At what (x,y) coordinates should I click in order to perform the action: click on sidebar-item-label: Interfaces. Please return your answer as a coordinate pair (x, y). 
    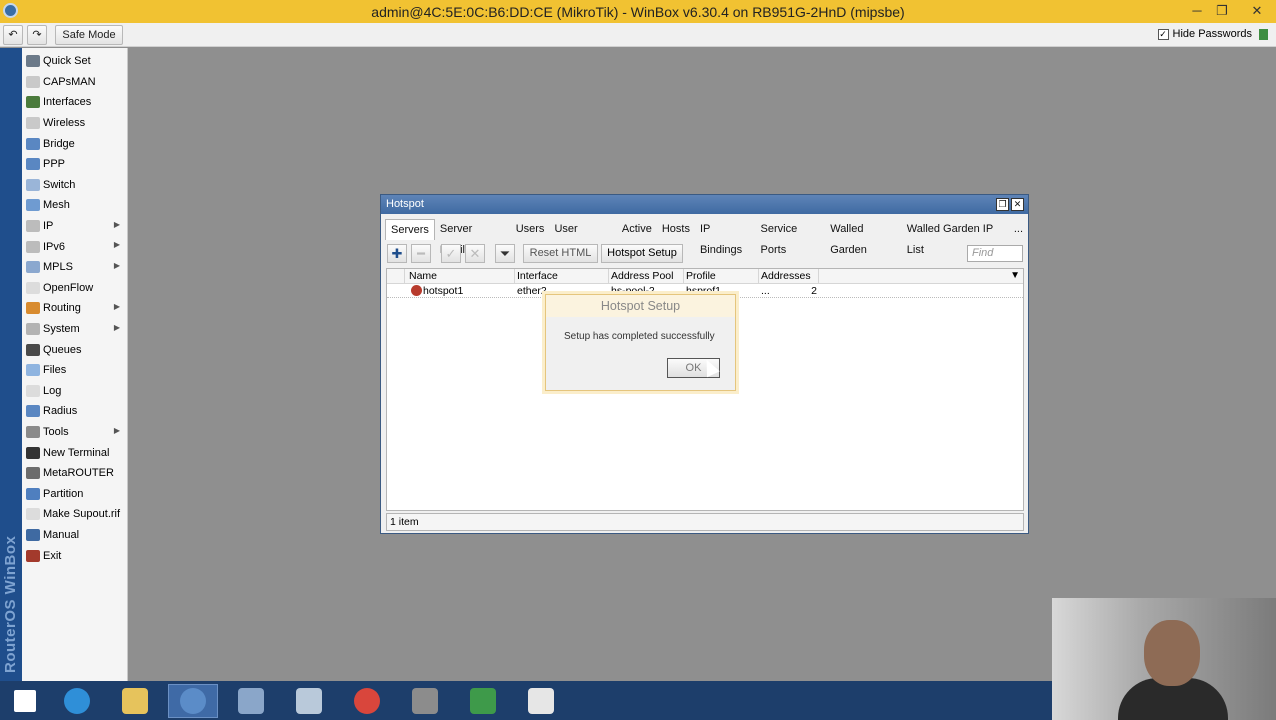
    Looking at the image, I should click on (67, 102).